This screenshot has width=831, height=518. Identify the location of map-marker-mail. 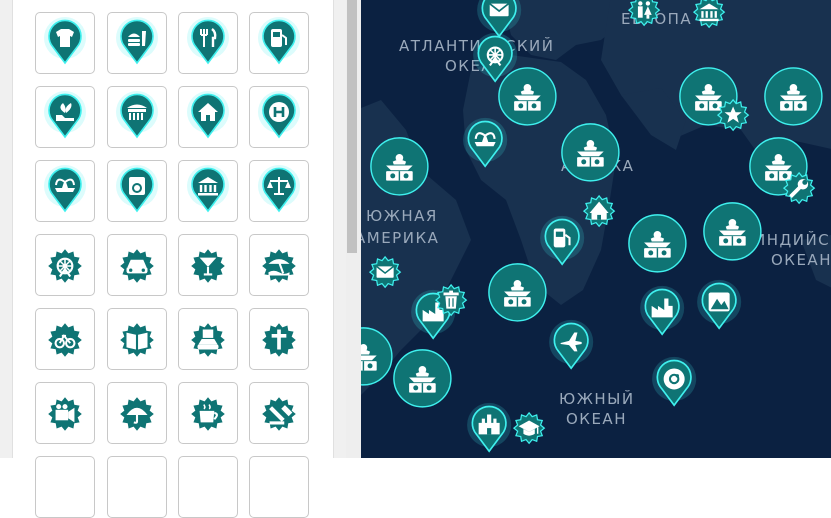
(385, 272).